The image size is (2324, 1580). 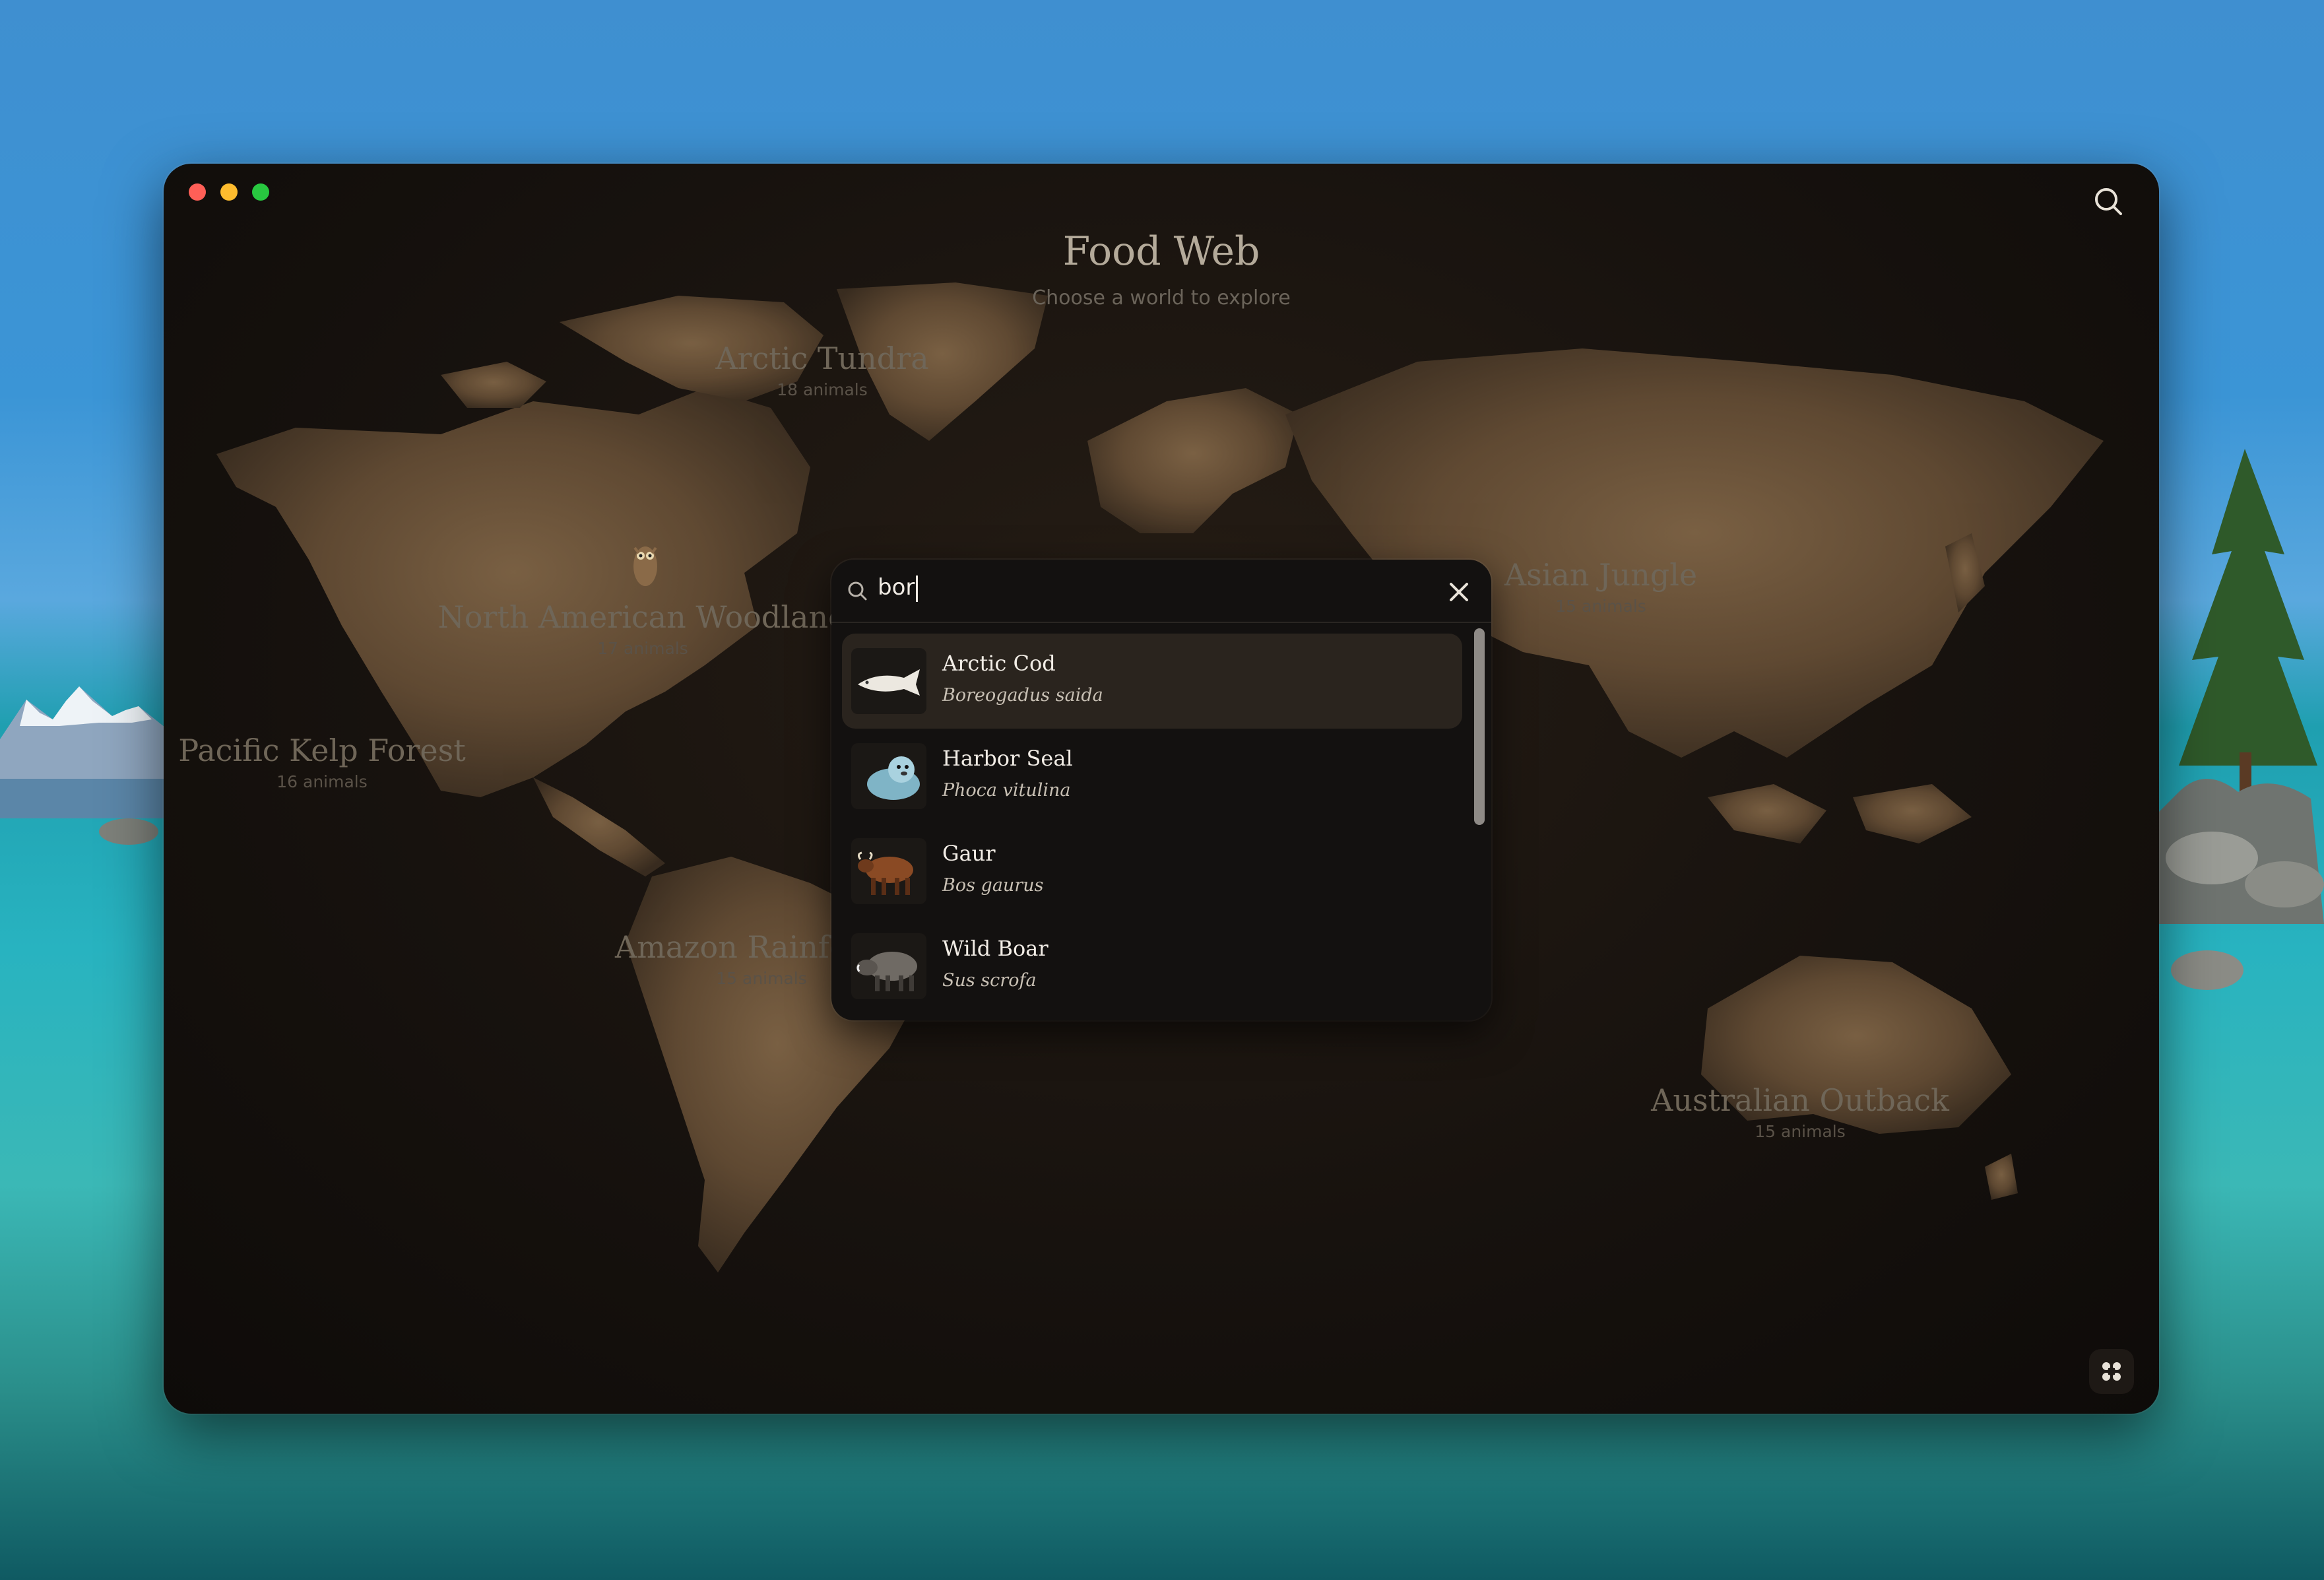 What do you see at coordinates (969, 853) in the screenshot?
I see `result-name: Gaur` at bounding box center [969, 853].